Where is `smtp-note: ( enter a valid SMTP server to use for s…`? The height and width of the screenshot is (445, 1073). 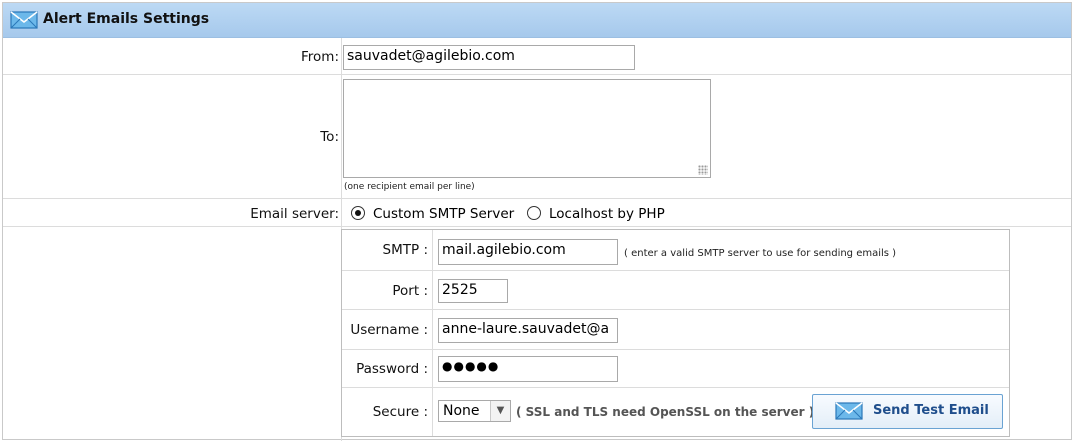 smtp-note: ( enter a valid SMTP server to use for s… is located at coordinates (760, 253).